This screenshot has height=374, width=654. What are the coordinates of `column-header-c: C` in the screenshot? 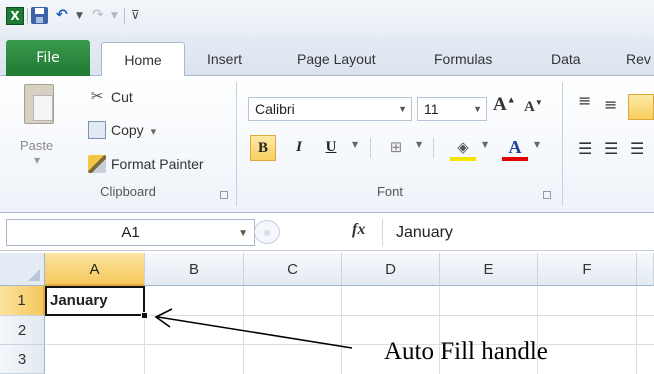 It's located at (293, 269).